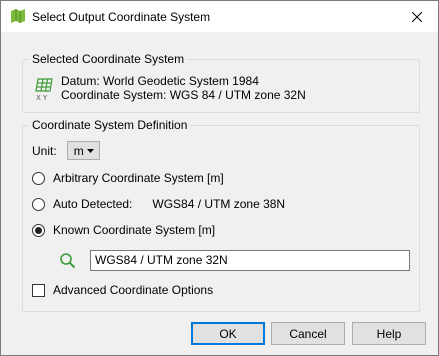 This screenshot has width=439, height=356. I want to click on option-arbitrary: Arbitrary Coordinate System [m], so click(128, 178).